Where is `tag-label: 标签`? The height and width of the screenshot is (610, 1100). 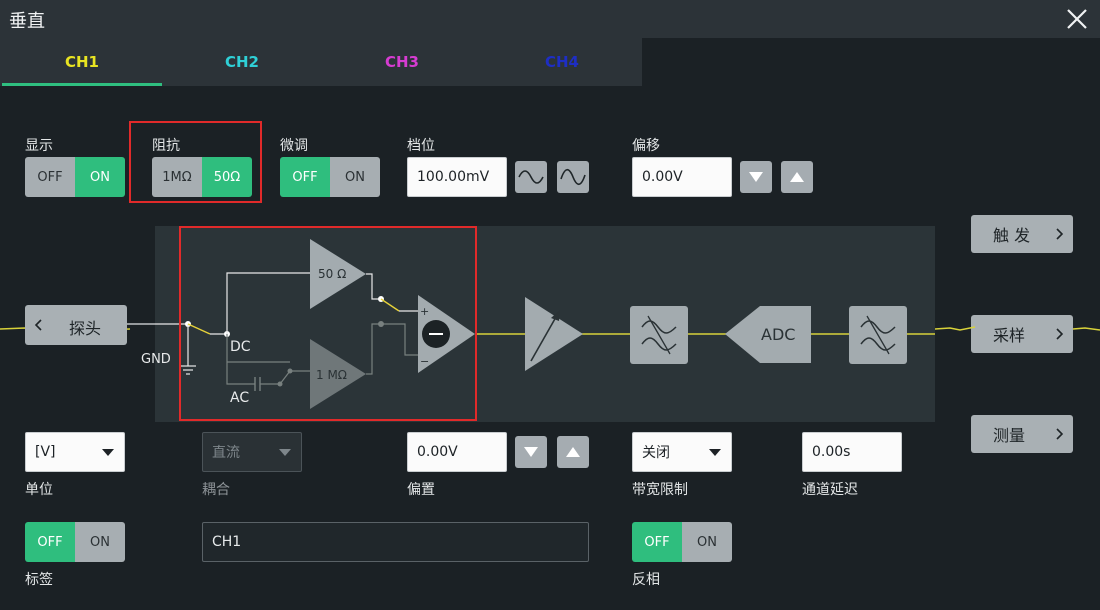
tag-label: 标签 is located at coordinates (39, 580).